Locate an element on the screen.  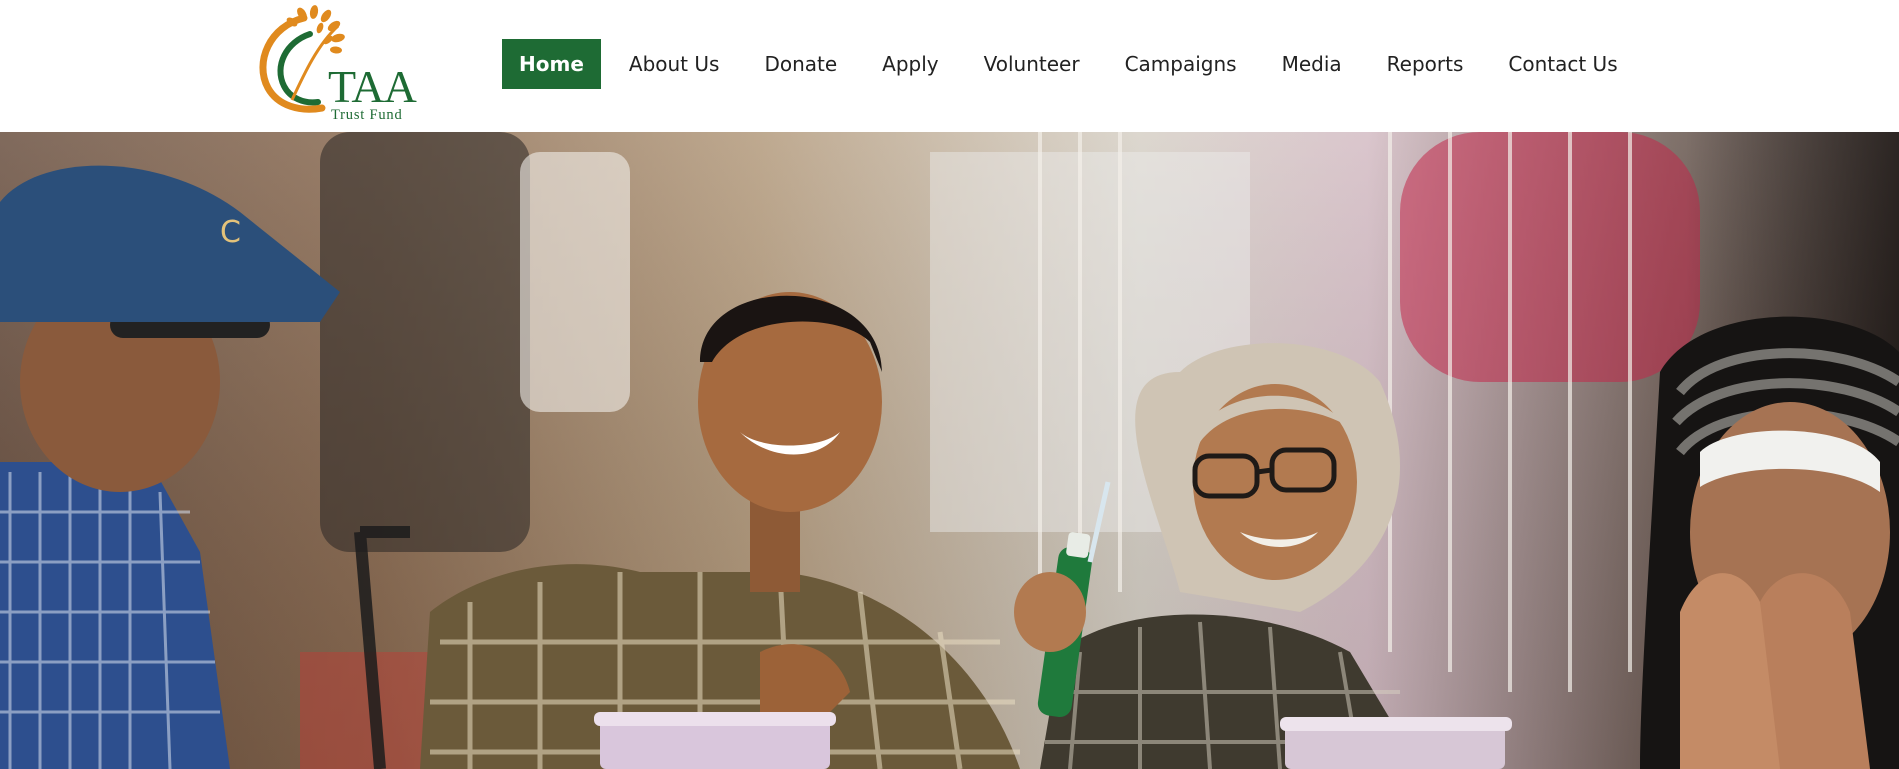
logo-title: TAA is located at coordinates (372, 86).